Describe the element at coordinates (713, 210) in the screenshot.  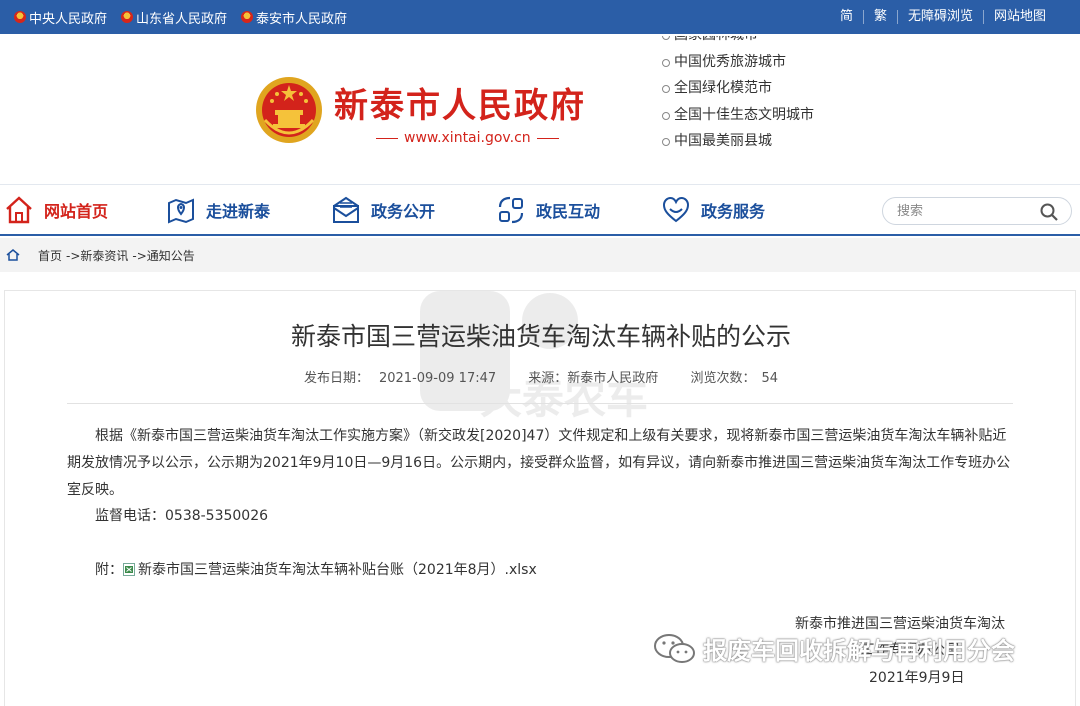
I see `nav-gov-services: 政务服务` at that location.